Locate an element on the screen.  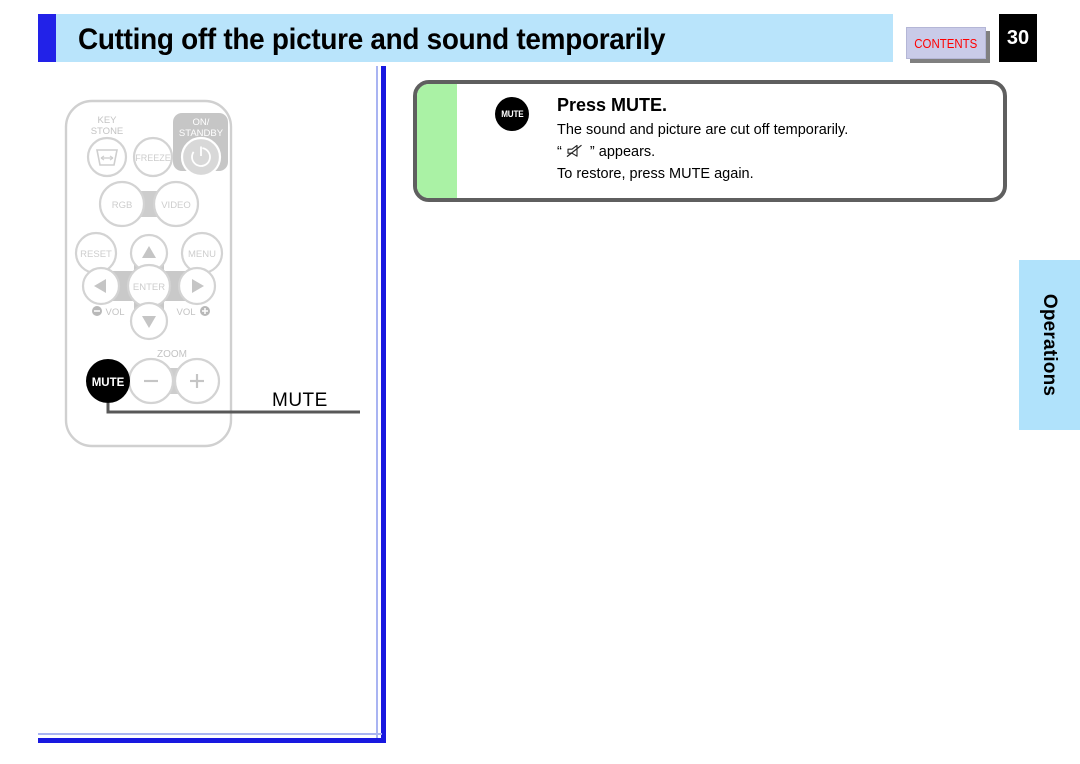
svg-text: KEY is located at coordinates (107, 120).